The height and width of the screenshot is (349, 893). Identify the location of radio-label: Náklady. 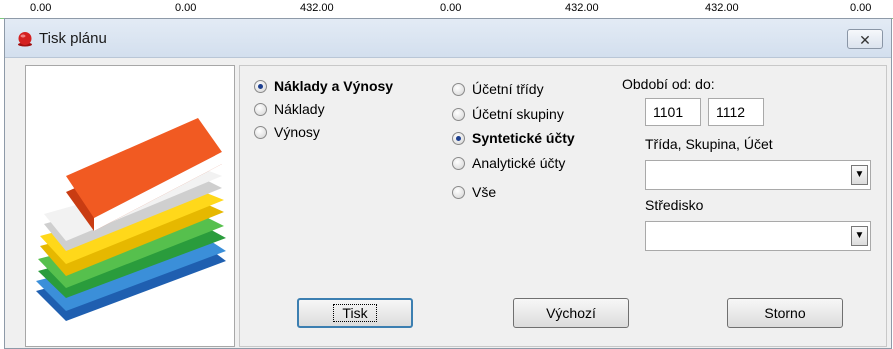
(299, 109).